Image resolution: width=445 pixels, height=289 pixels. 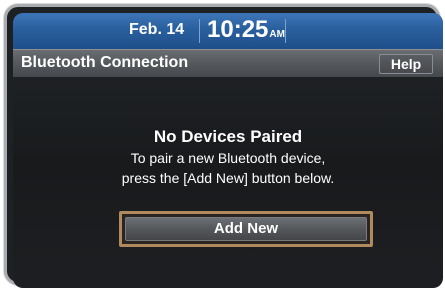 What do you see at coordinates (157, 29) in the screenshot?
I see `date-text: Feb. 14` at bounding box center [157, 29].